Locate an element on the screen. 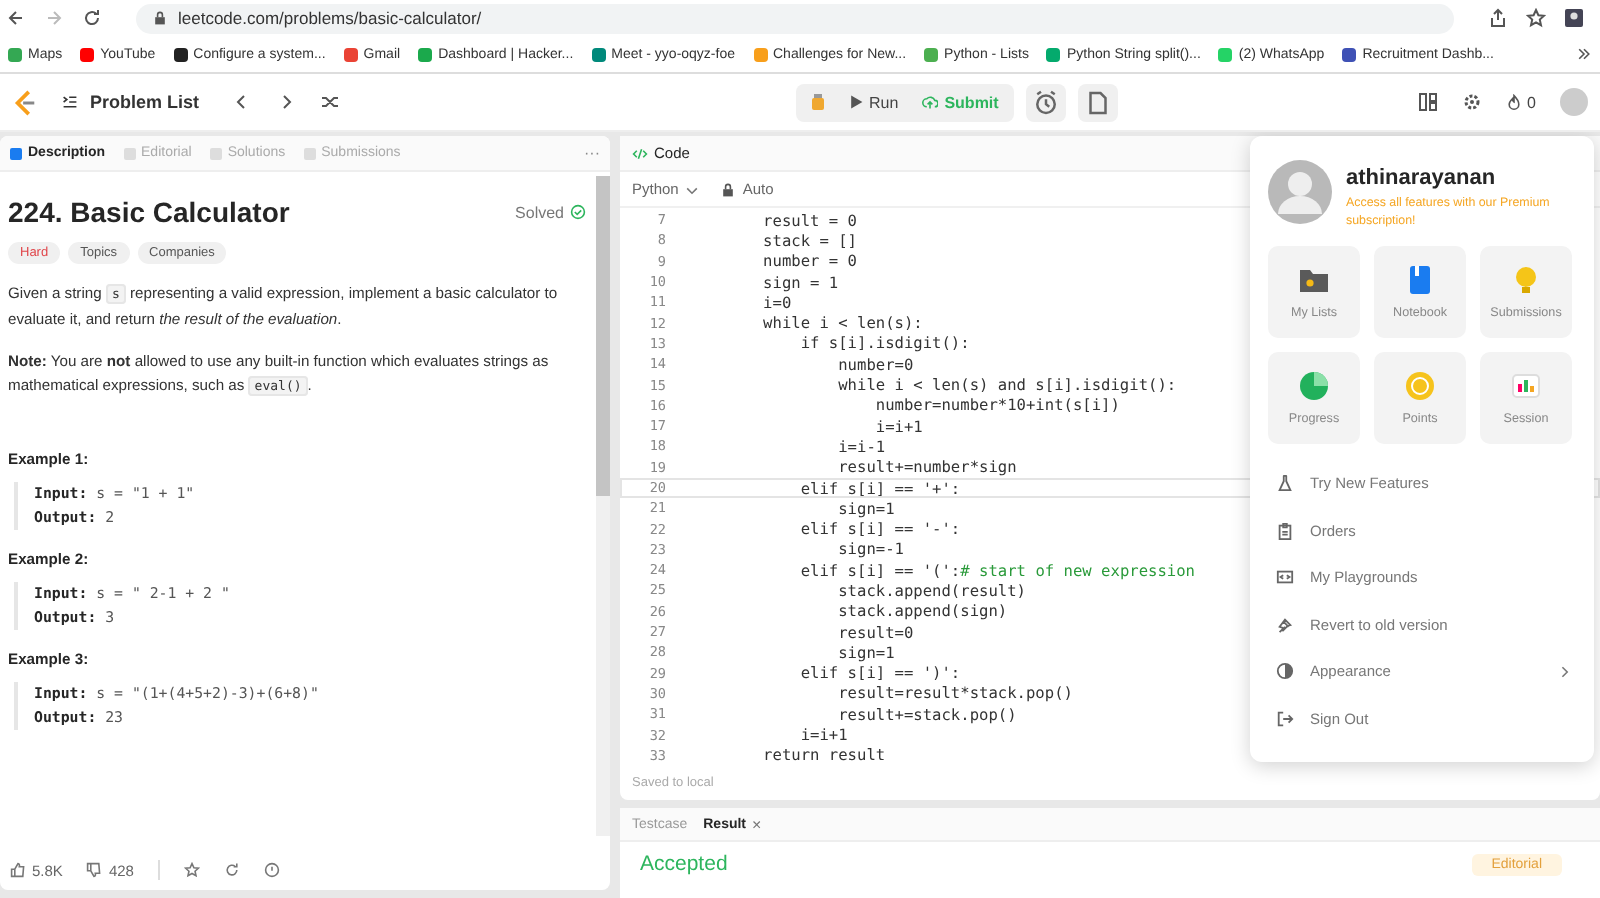  sign-out-icon is located at coordinates (1285, 718).